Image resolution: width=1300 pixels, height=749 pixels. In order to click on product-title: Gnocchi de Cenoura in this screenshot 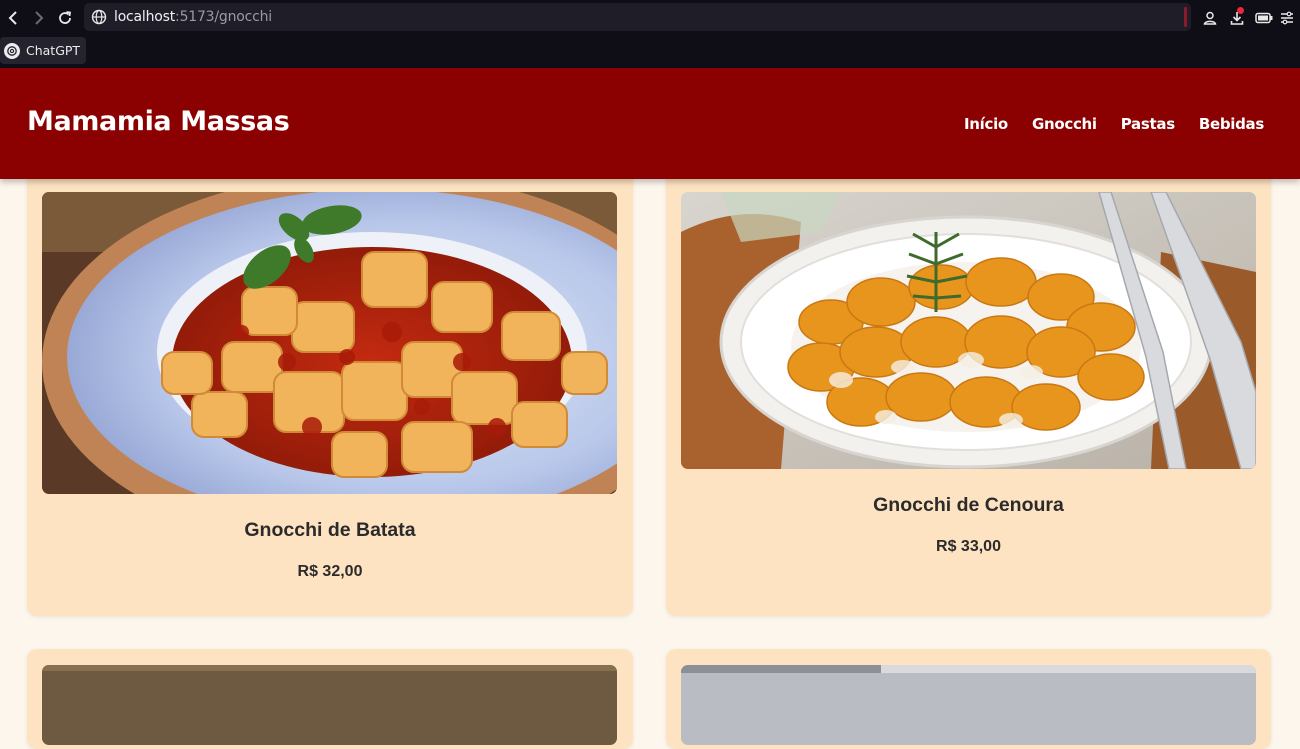, I will do `click(968, 505)`.